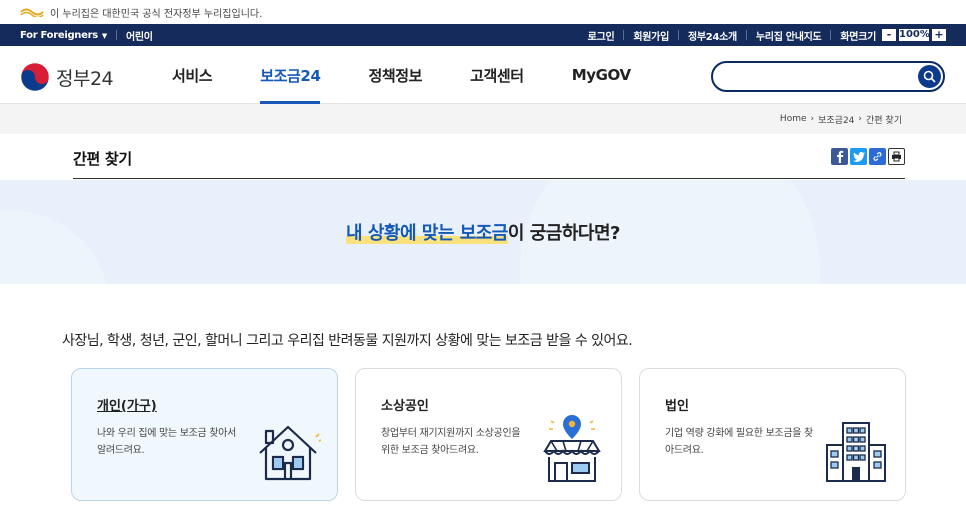 The width and height of the screenshot is (966, 524). I want to click on facebook-icon, so click(840, 156).